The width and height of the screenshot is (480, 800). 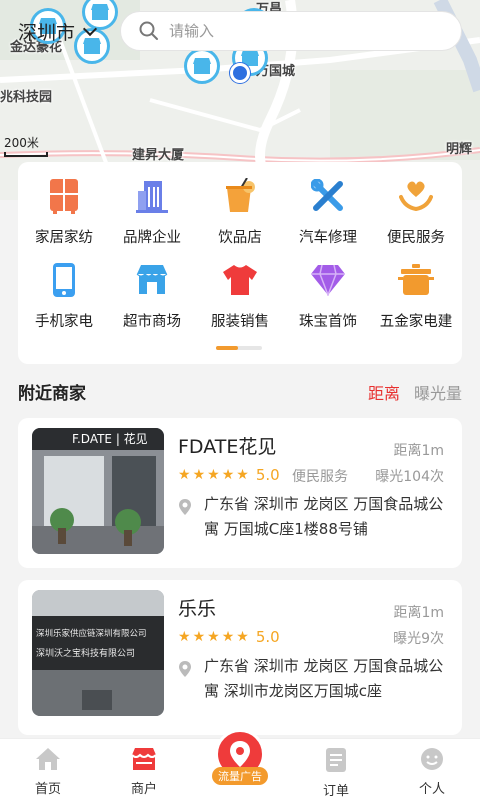 What do you see at coordinates (64, 196) in the screenshot?
I see `wardrobe-icon` at bounding box center [64, 196].